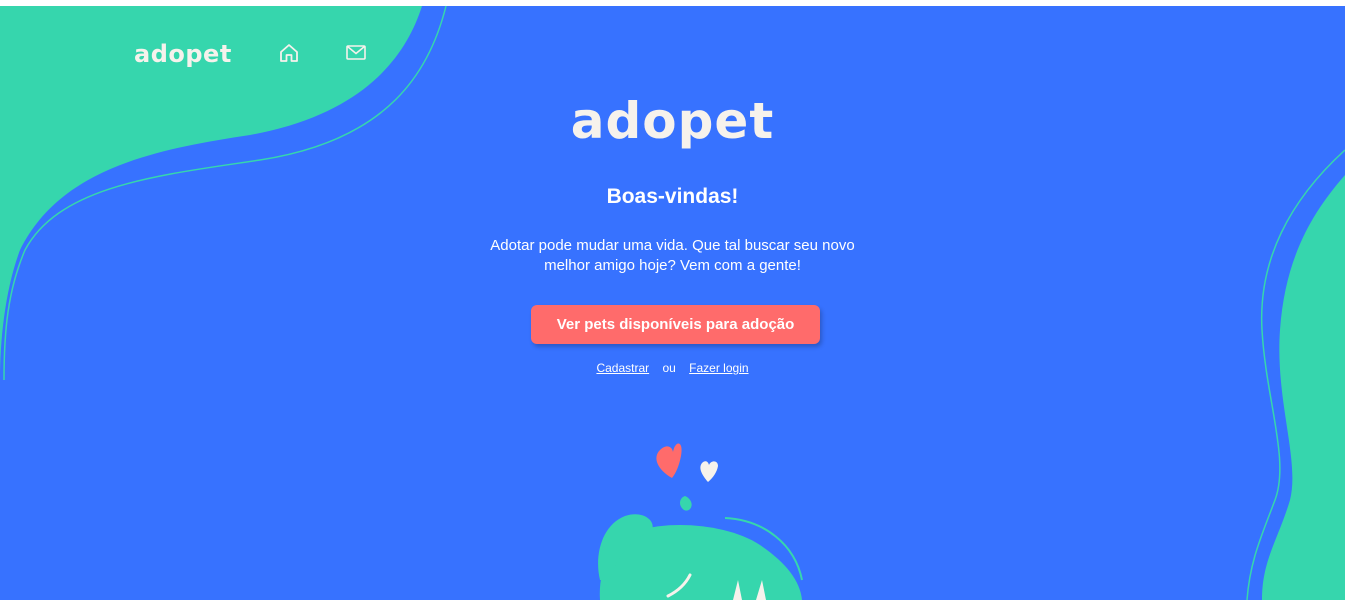  What do you see at coordinates (672, 121) in the screenshot?
I see `hero-logo: adopet` at bounding box center [672, 121].